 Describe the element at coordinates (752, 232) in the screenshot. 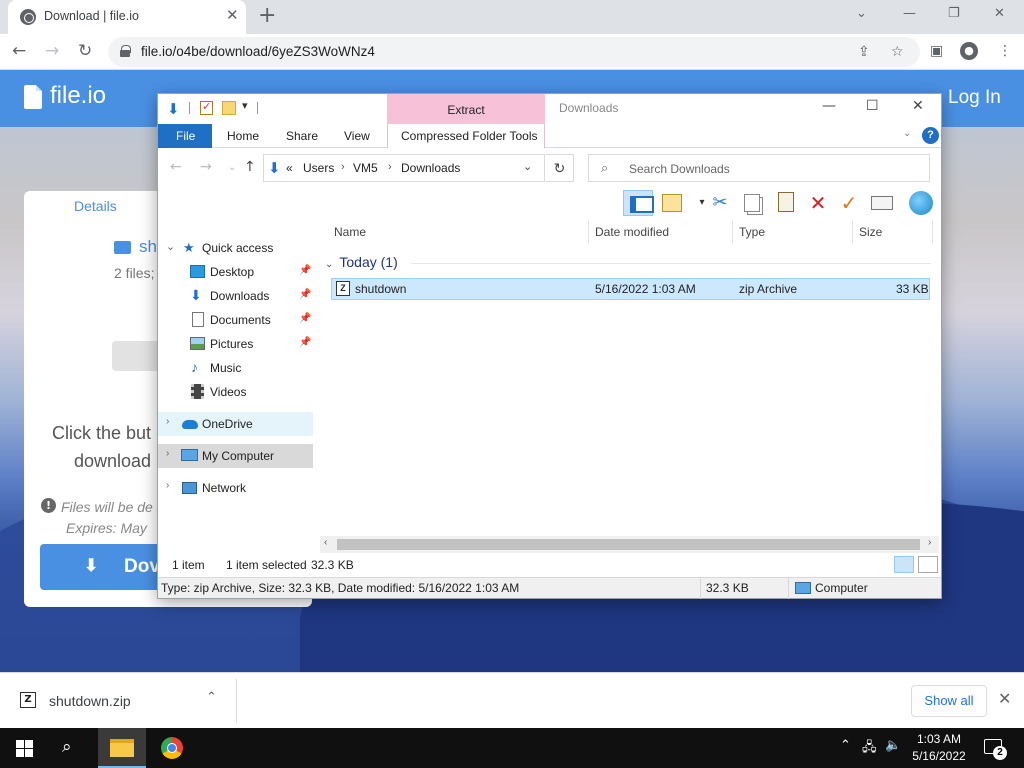

I see `column-type: Type` at that location.